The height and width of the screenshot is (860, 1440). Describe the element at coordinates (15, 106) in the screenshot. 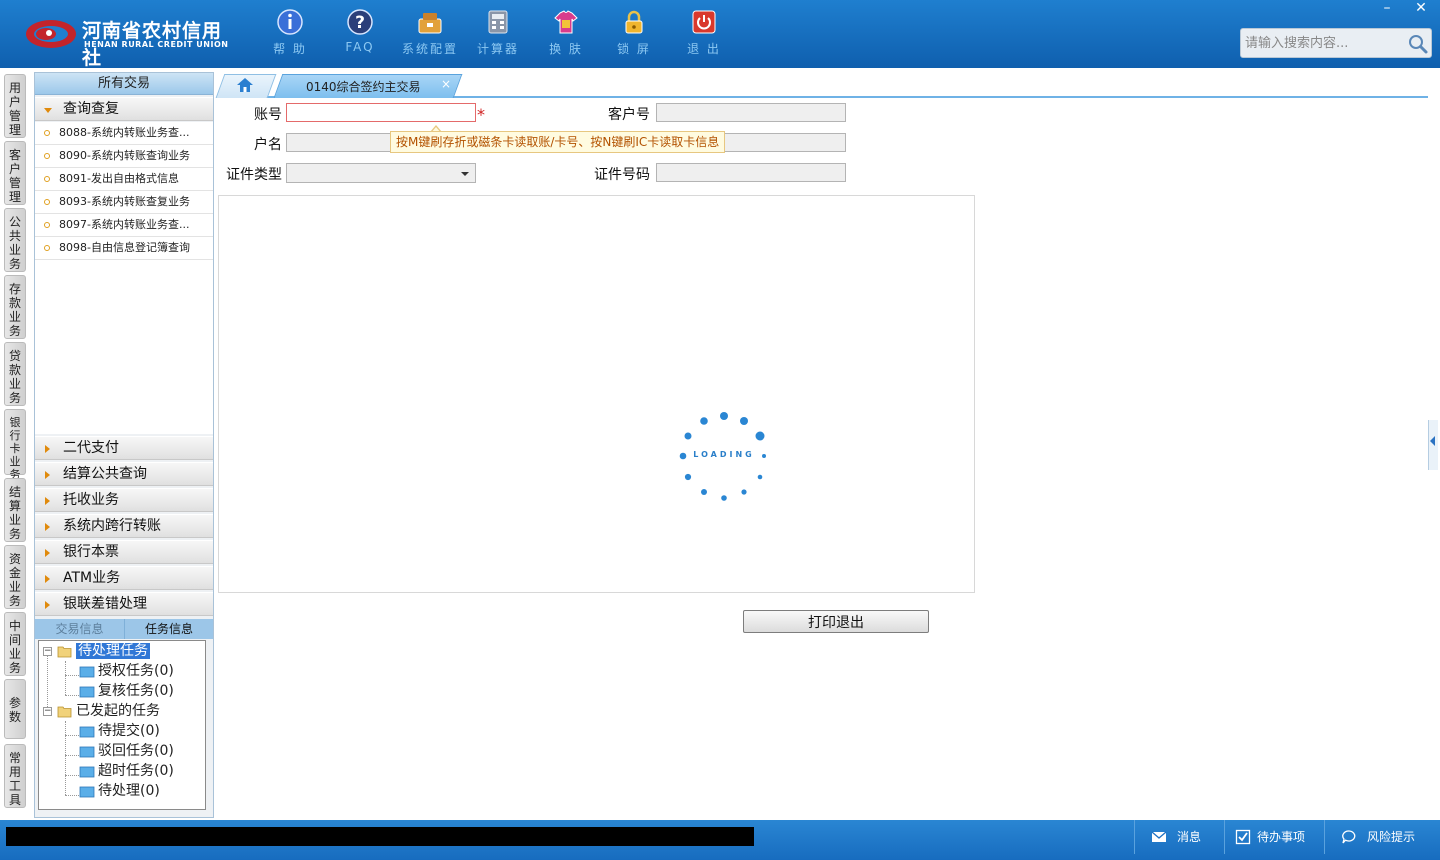

I see `vtab-user-management: 用户管理` at that location.